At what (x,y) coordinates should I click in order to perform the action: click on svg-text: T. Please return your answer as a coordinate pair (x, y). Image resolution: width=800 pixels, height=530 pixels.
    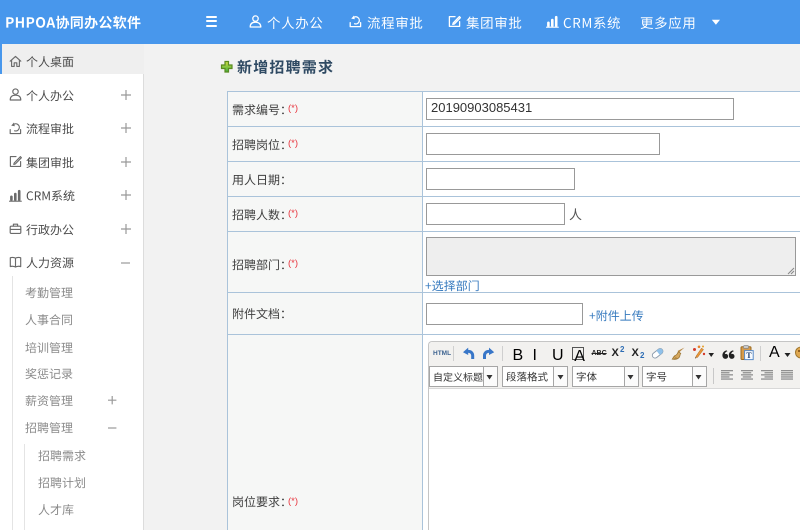
    Looking at the image, I should click on (749, 355).